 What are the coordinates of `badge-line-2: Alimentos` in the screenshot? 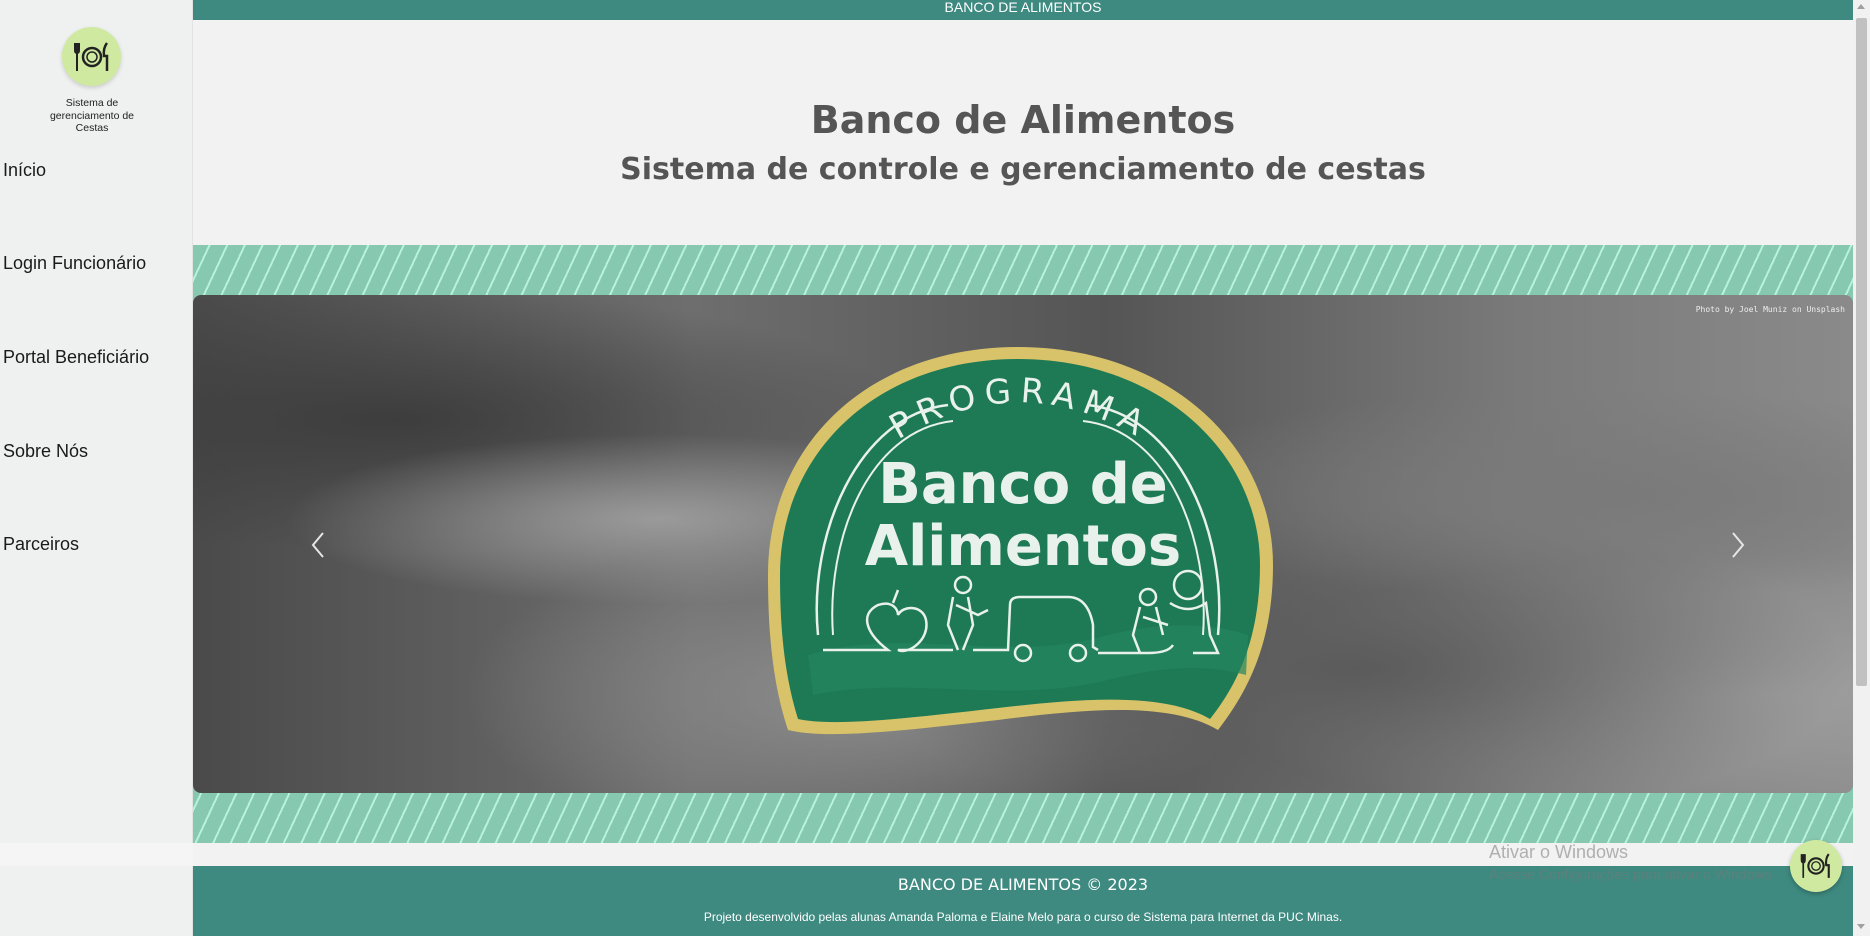 It's located at (1023, 546).